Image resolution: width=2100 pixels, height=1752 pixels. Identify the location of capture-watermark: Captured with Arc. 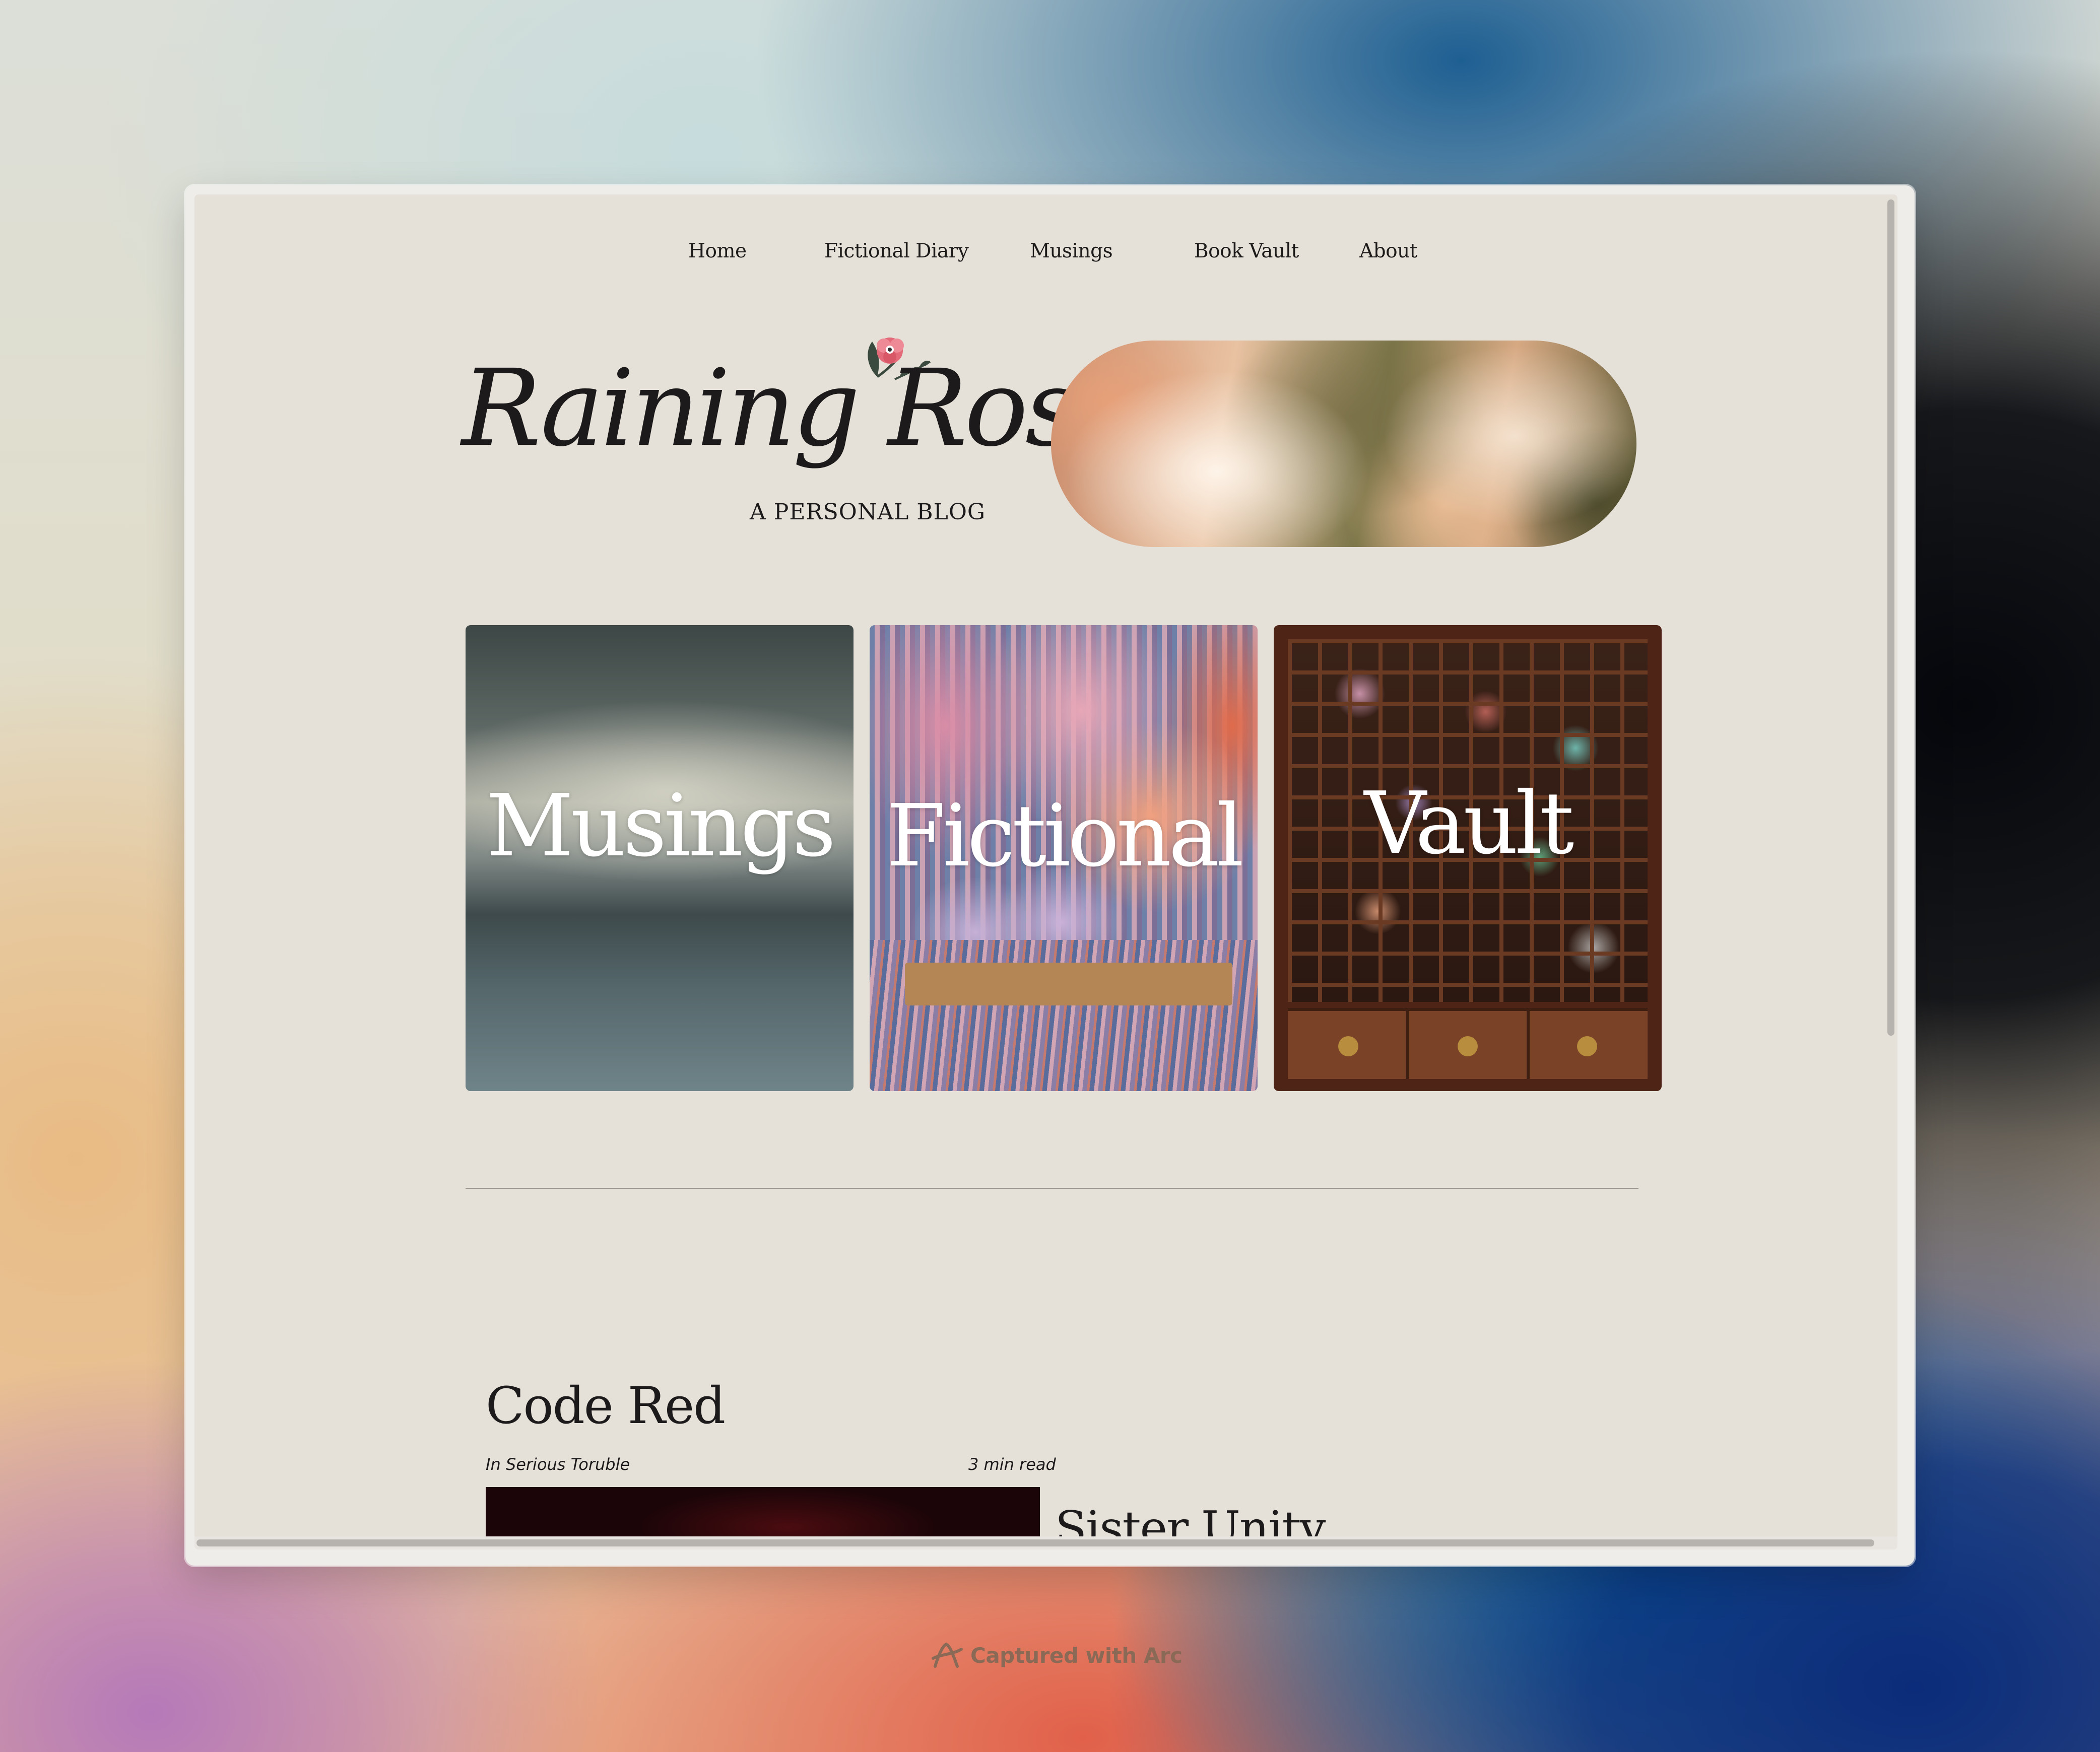
(1057, 1655).